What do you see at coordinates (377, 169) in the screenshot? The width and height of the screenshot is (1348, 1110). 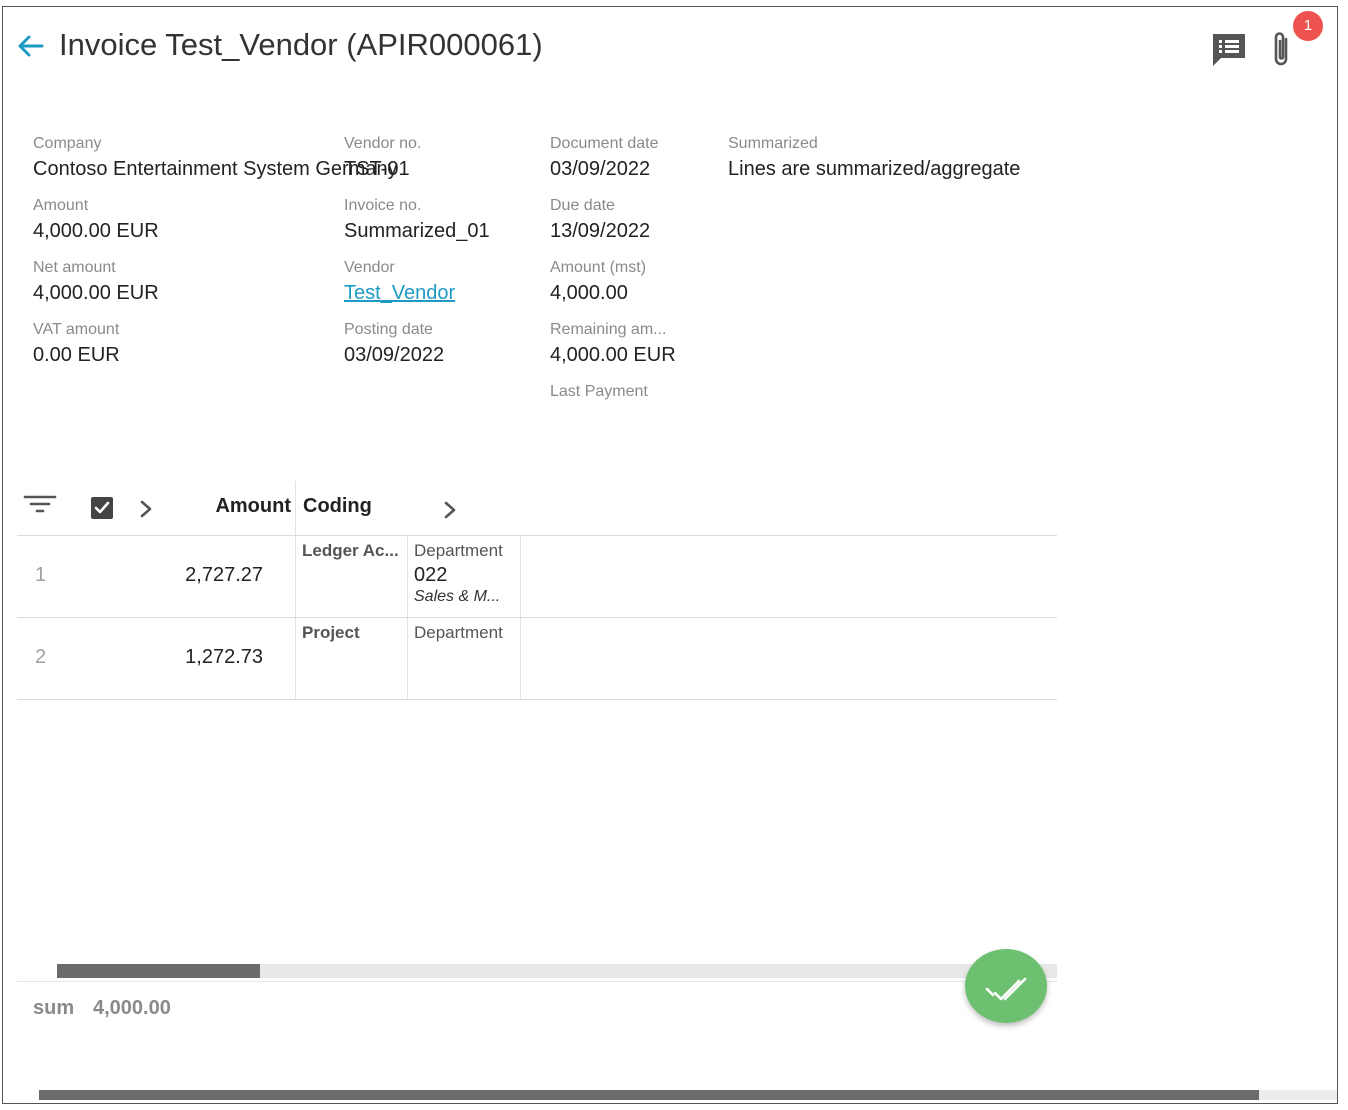 I see `vendor-no-value: TST-01` at bounding box center [377, 169].